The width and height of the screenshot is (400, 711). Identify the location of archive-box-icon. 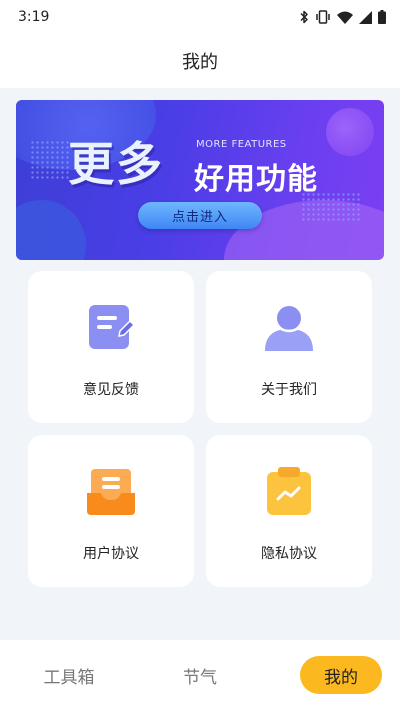
(111, 492).